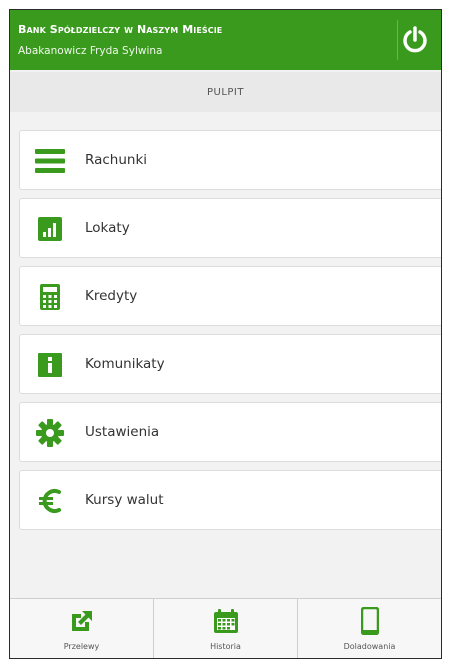  Describe the element at coordinates (111, 296) in the screenshot. I see `menu-item-label: Kredyty` at that location.